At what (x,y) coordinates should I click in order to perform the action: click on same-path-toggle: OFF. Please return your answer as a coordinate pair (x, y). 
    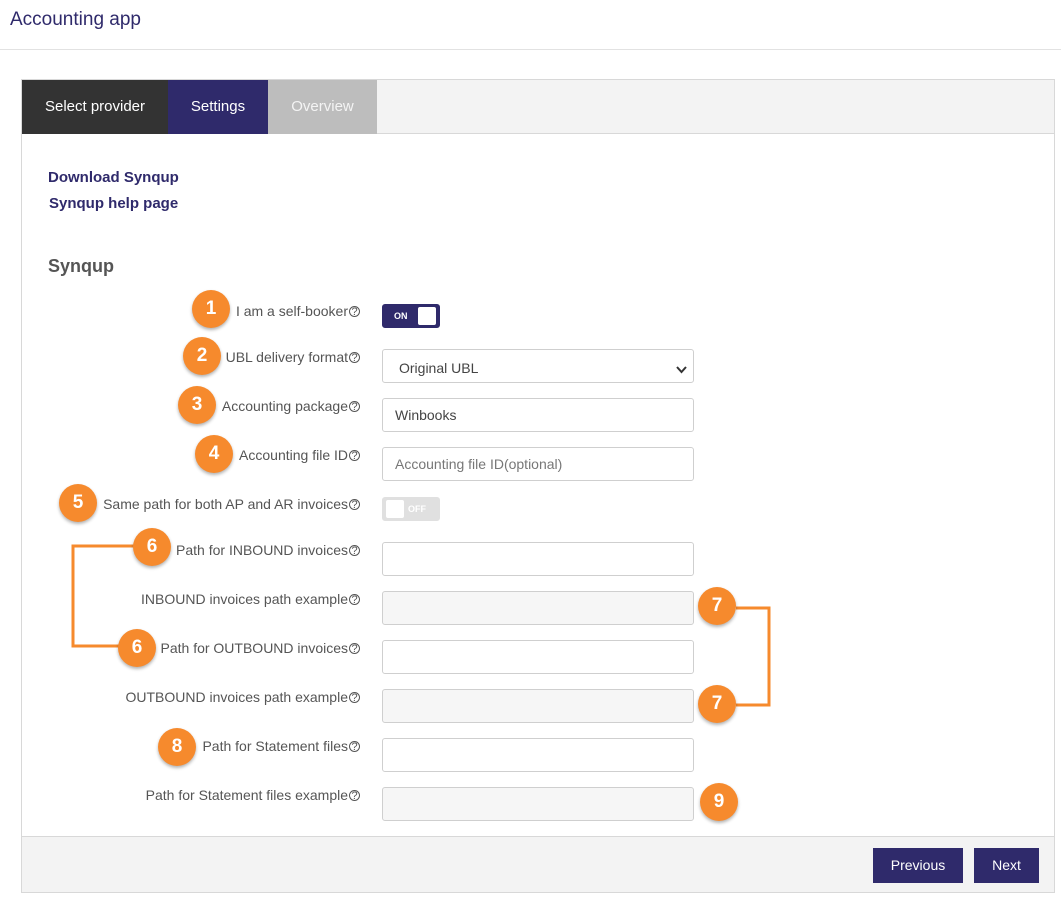
    Looking at the image, I should click on (411, 509).